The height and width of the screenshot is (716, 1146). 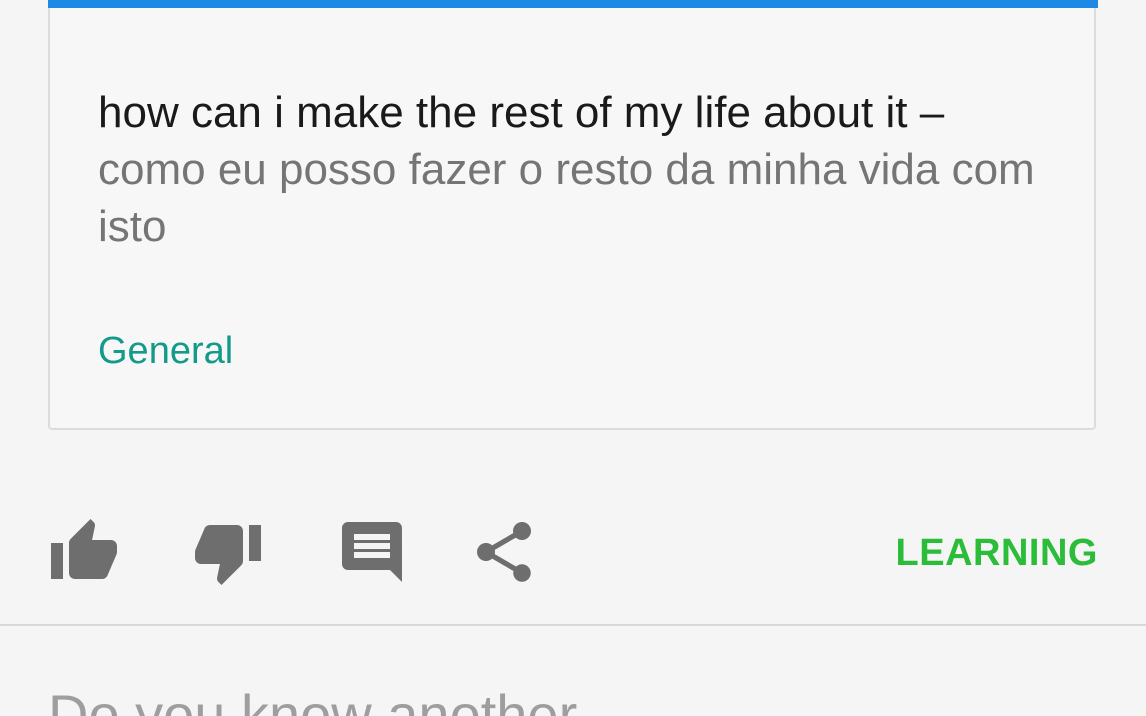 I want to click on action-bar: LEARNING, so click(x=573, y=552).